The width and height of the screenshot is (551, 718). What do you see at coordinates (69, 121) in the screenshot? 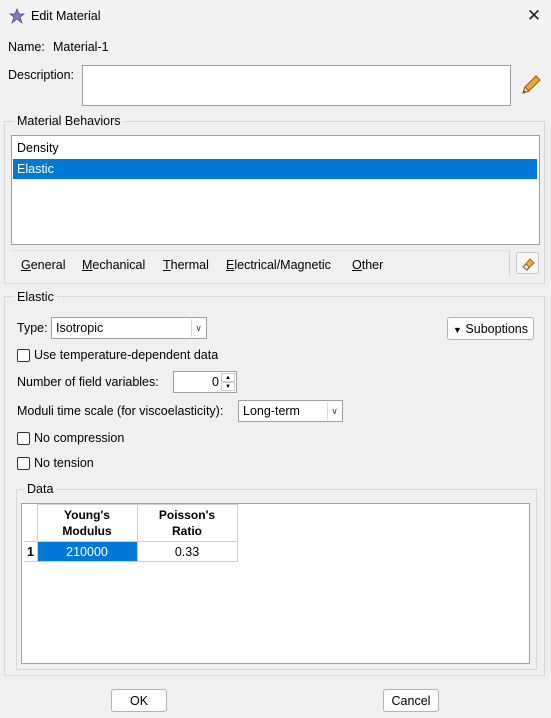
I see `material-behaviors-title: Material Behaviors` at bounding box center [69, 121].